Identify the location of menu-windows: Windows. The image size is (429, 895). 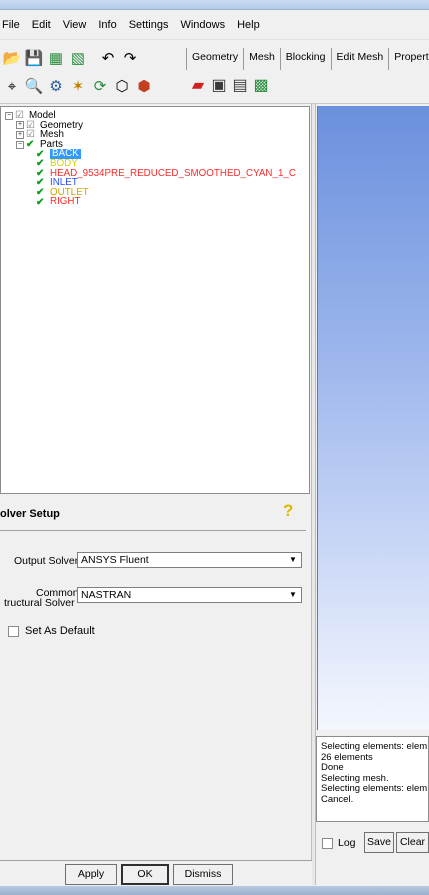
(202, 25).